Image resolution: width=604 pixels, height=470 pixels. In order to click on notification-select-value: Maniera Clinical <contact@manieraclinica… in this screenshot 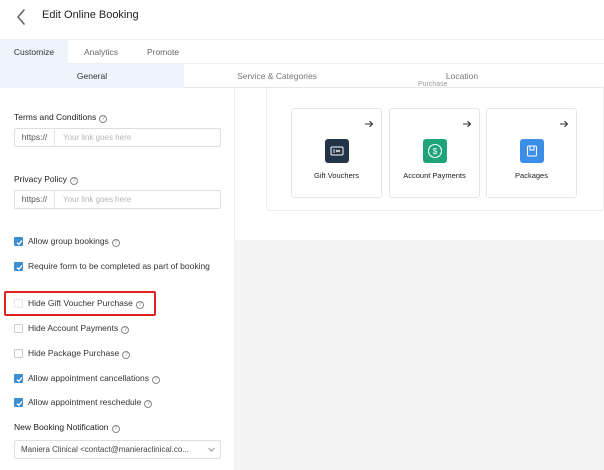, I will do `click(105, 449)`.